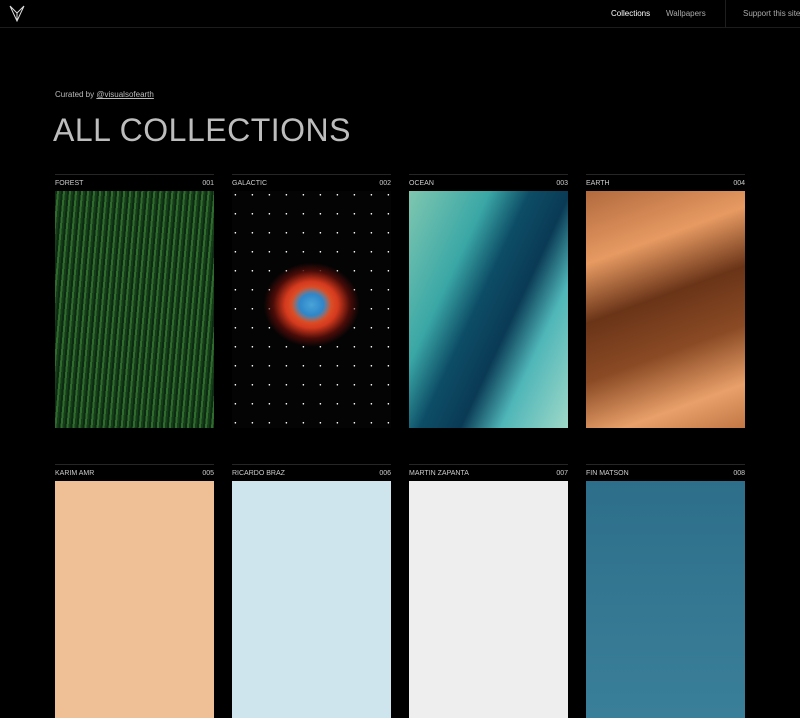 The image size is (800, 718). What do you see at coordinates (258, 473) in the screenshot?
I see `card-name: RICARDO BRAZ` at bounding box center [258, 473].